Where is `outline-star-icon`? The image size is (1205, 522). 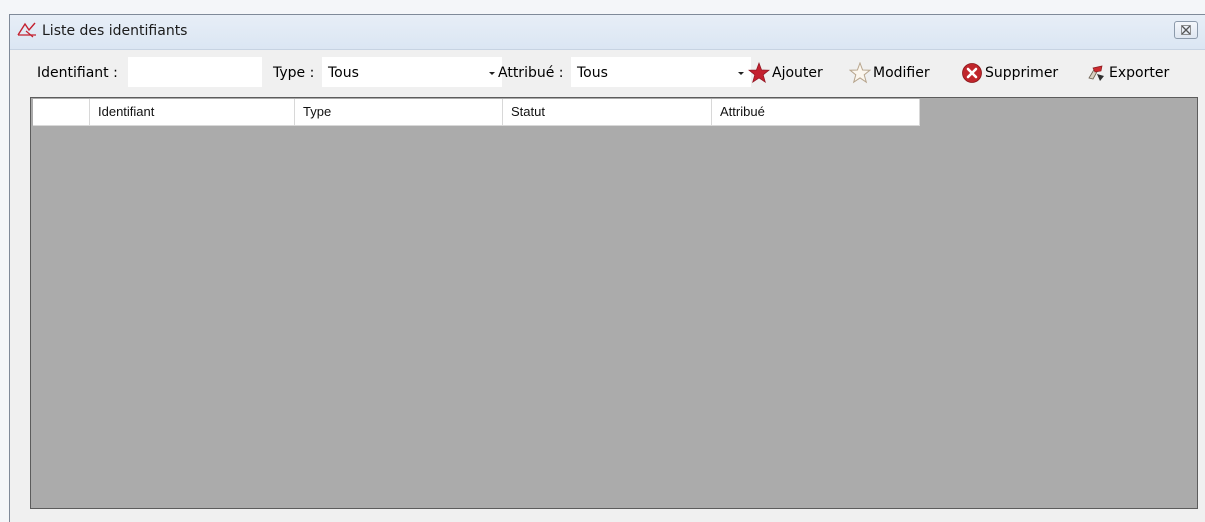
outline-star-icon is located at coordinates (860, 73).